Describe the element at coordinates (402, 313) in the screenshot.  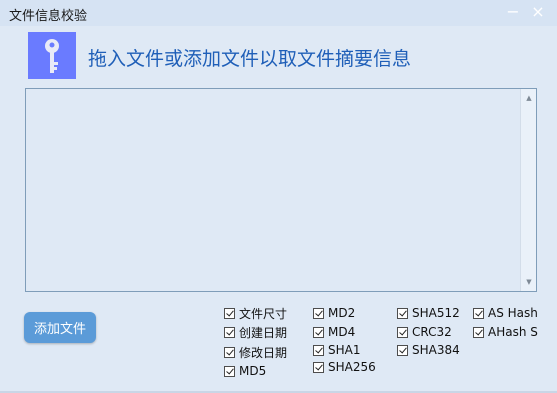
I see `sha512-checkbox` at that location.